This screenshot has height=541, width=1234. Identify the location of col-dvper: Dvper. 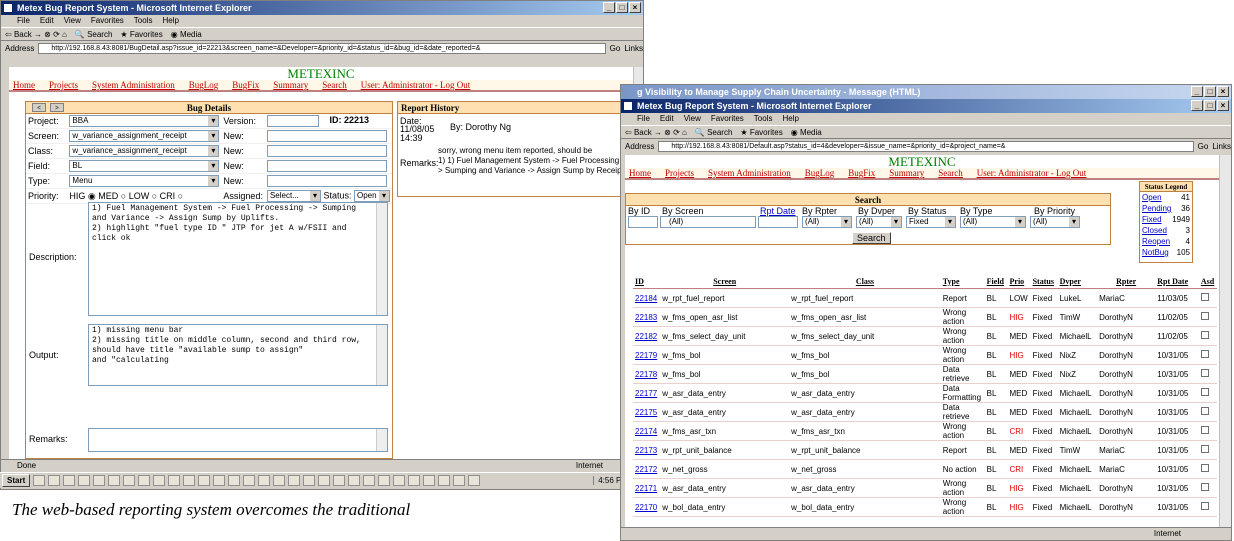
(1077, 282).